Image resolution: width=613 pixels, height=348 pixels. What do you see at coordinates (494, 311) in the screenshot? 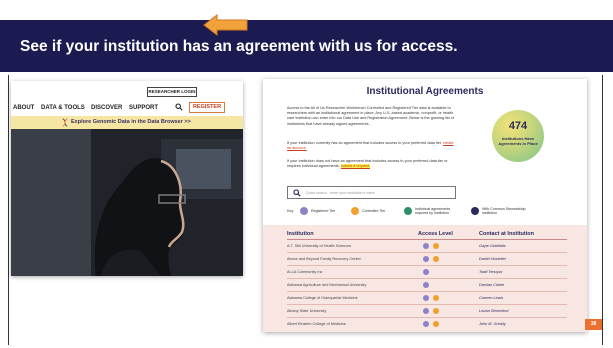
I see `institution-contact: Louise Brinesford` at bounding box center [494, 311].